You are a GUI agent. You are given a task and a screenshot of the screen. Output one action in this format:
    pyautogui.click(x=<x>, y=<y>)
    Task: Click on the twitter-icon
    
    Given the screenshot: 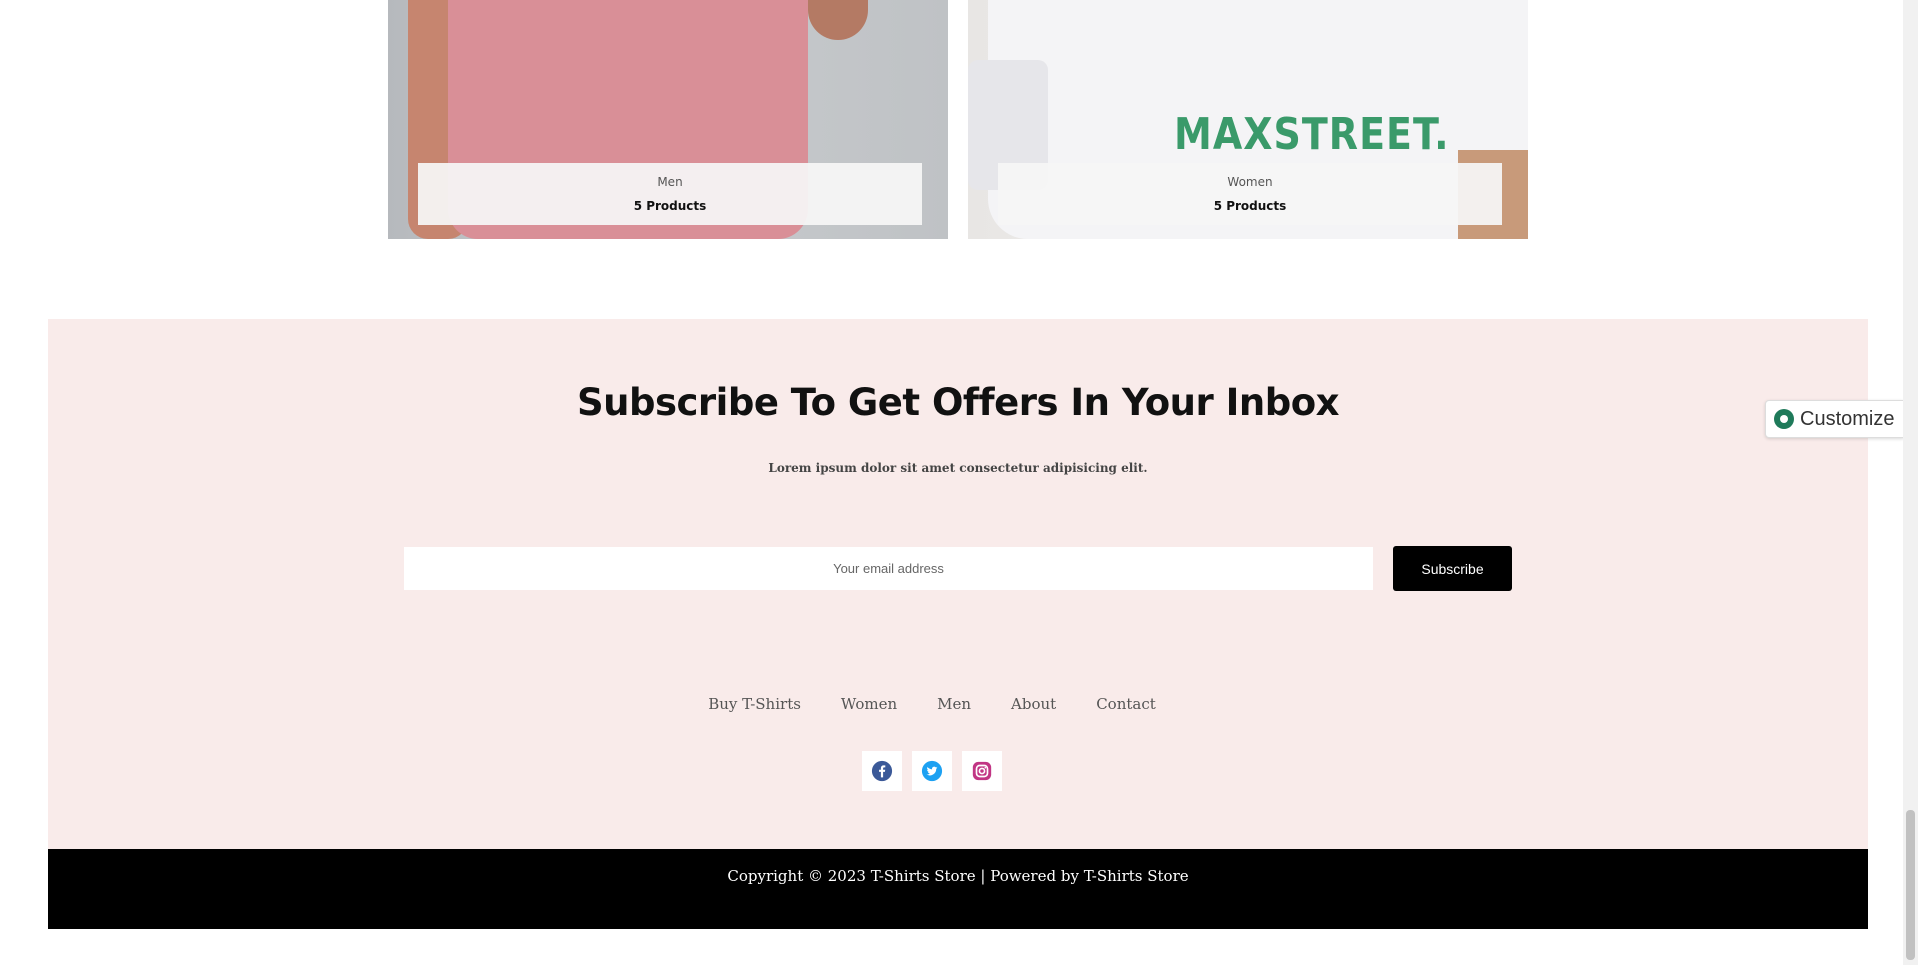 What is the action you would take?
    pyautogui.click(x=932, y=771)
    